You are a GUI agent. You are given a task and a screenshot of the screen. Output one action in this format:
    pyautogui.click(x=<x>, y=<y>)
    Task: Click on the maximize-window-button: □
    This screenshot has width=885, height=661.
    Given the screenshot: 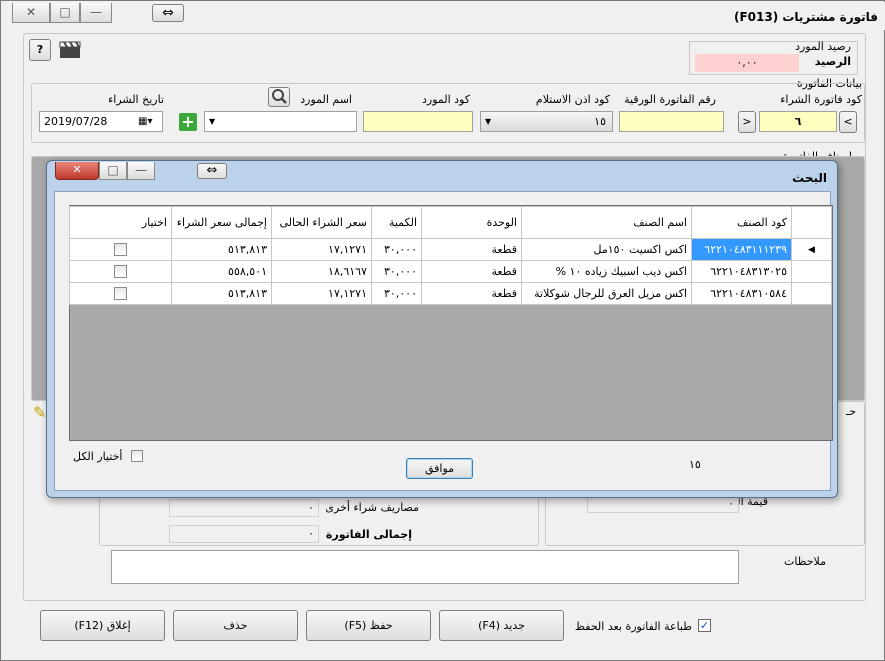 What is the action you would take?
    pyautogui.click(x=65, y=13)
    